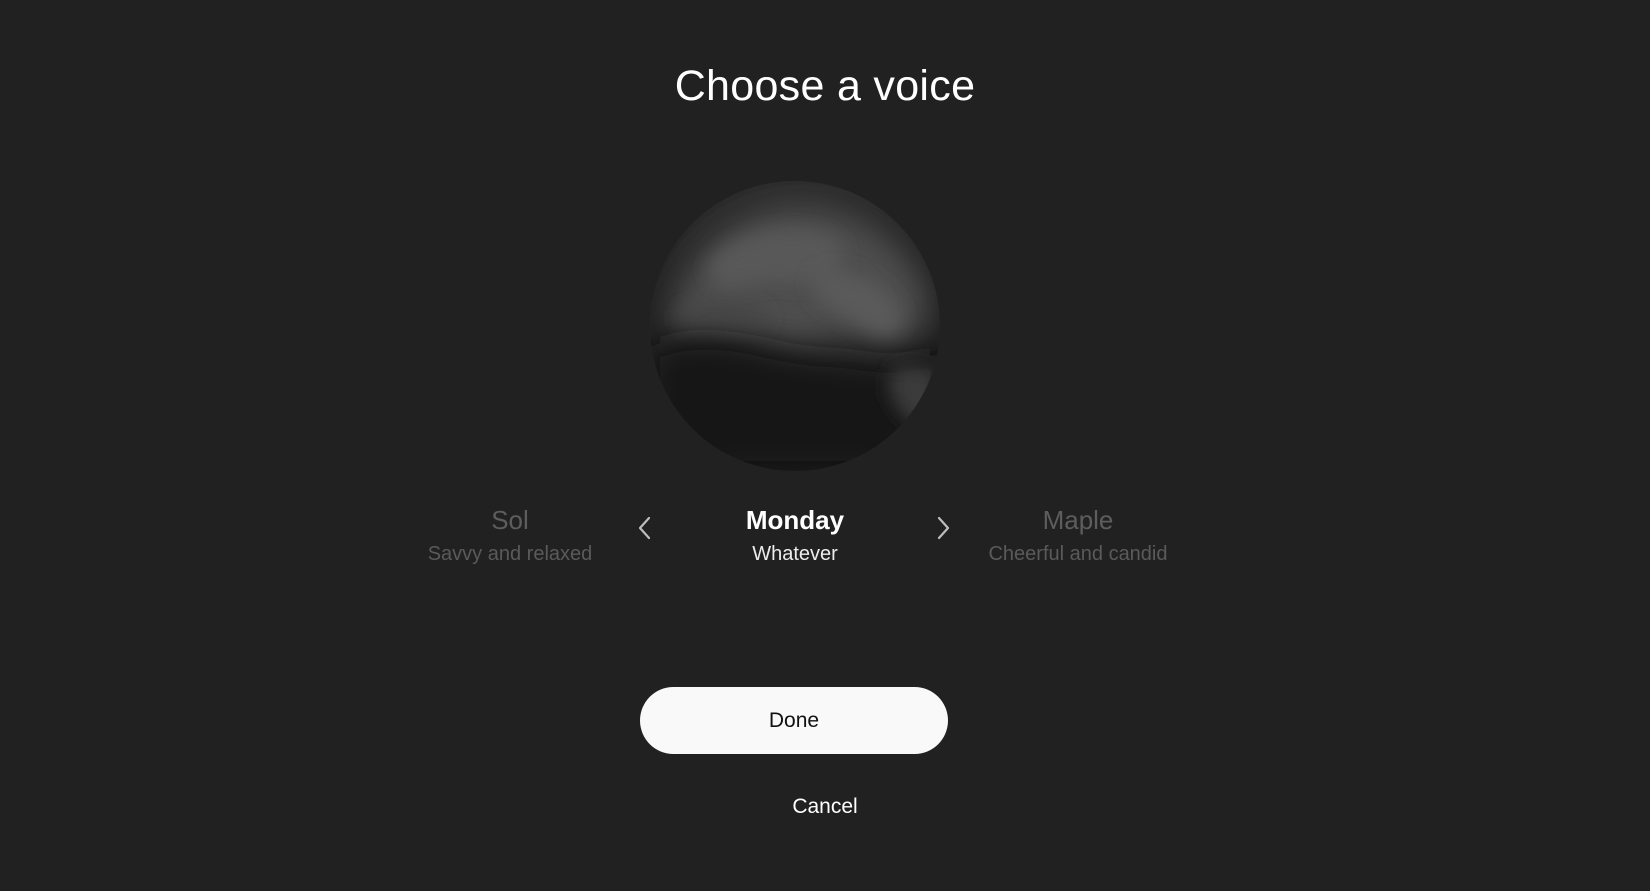 The height and width of the screenshot is (891, 1650). I want to click on voice-name: Maple, so click(1078, 520).